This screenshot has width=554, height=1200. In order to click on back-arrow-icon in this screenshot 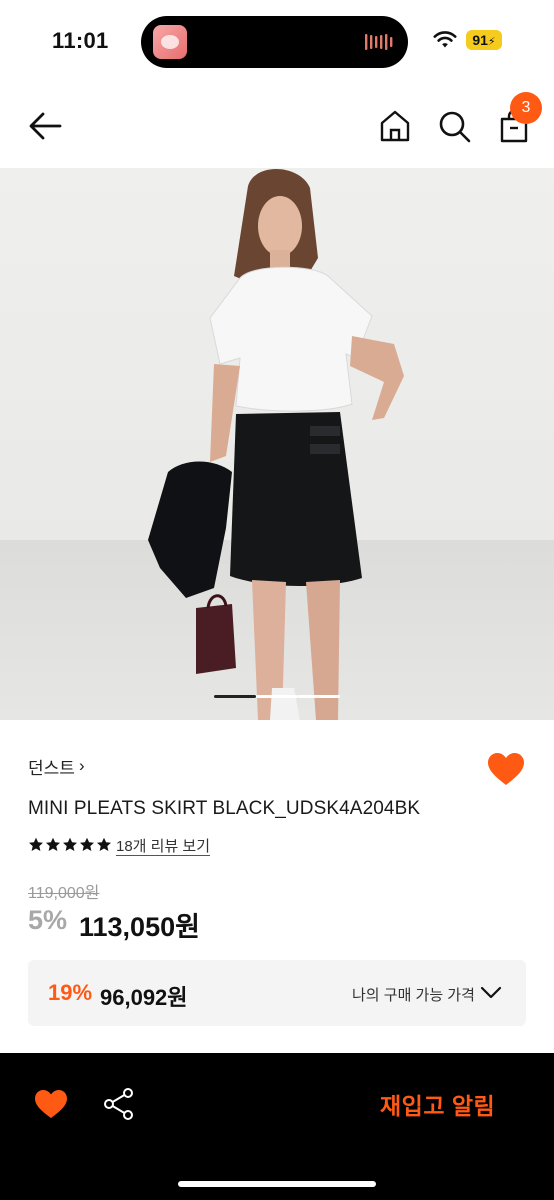, I will do `click(46, 126)`.